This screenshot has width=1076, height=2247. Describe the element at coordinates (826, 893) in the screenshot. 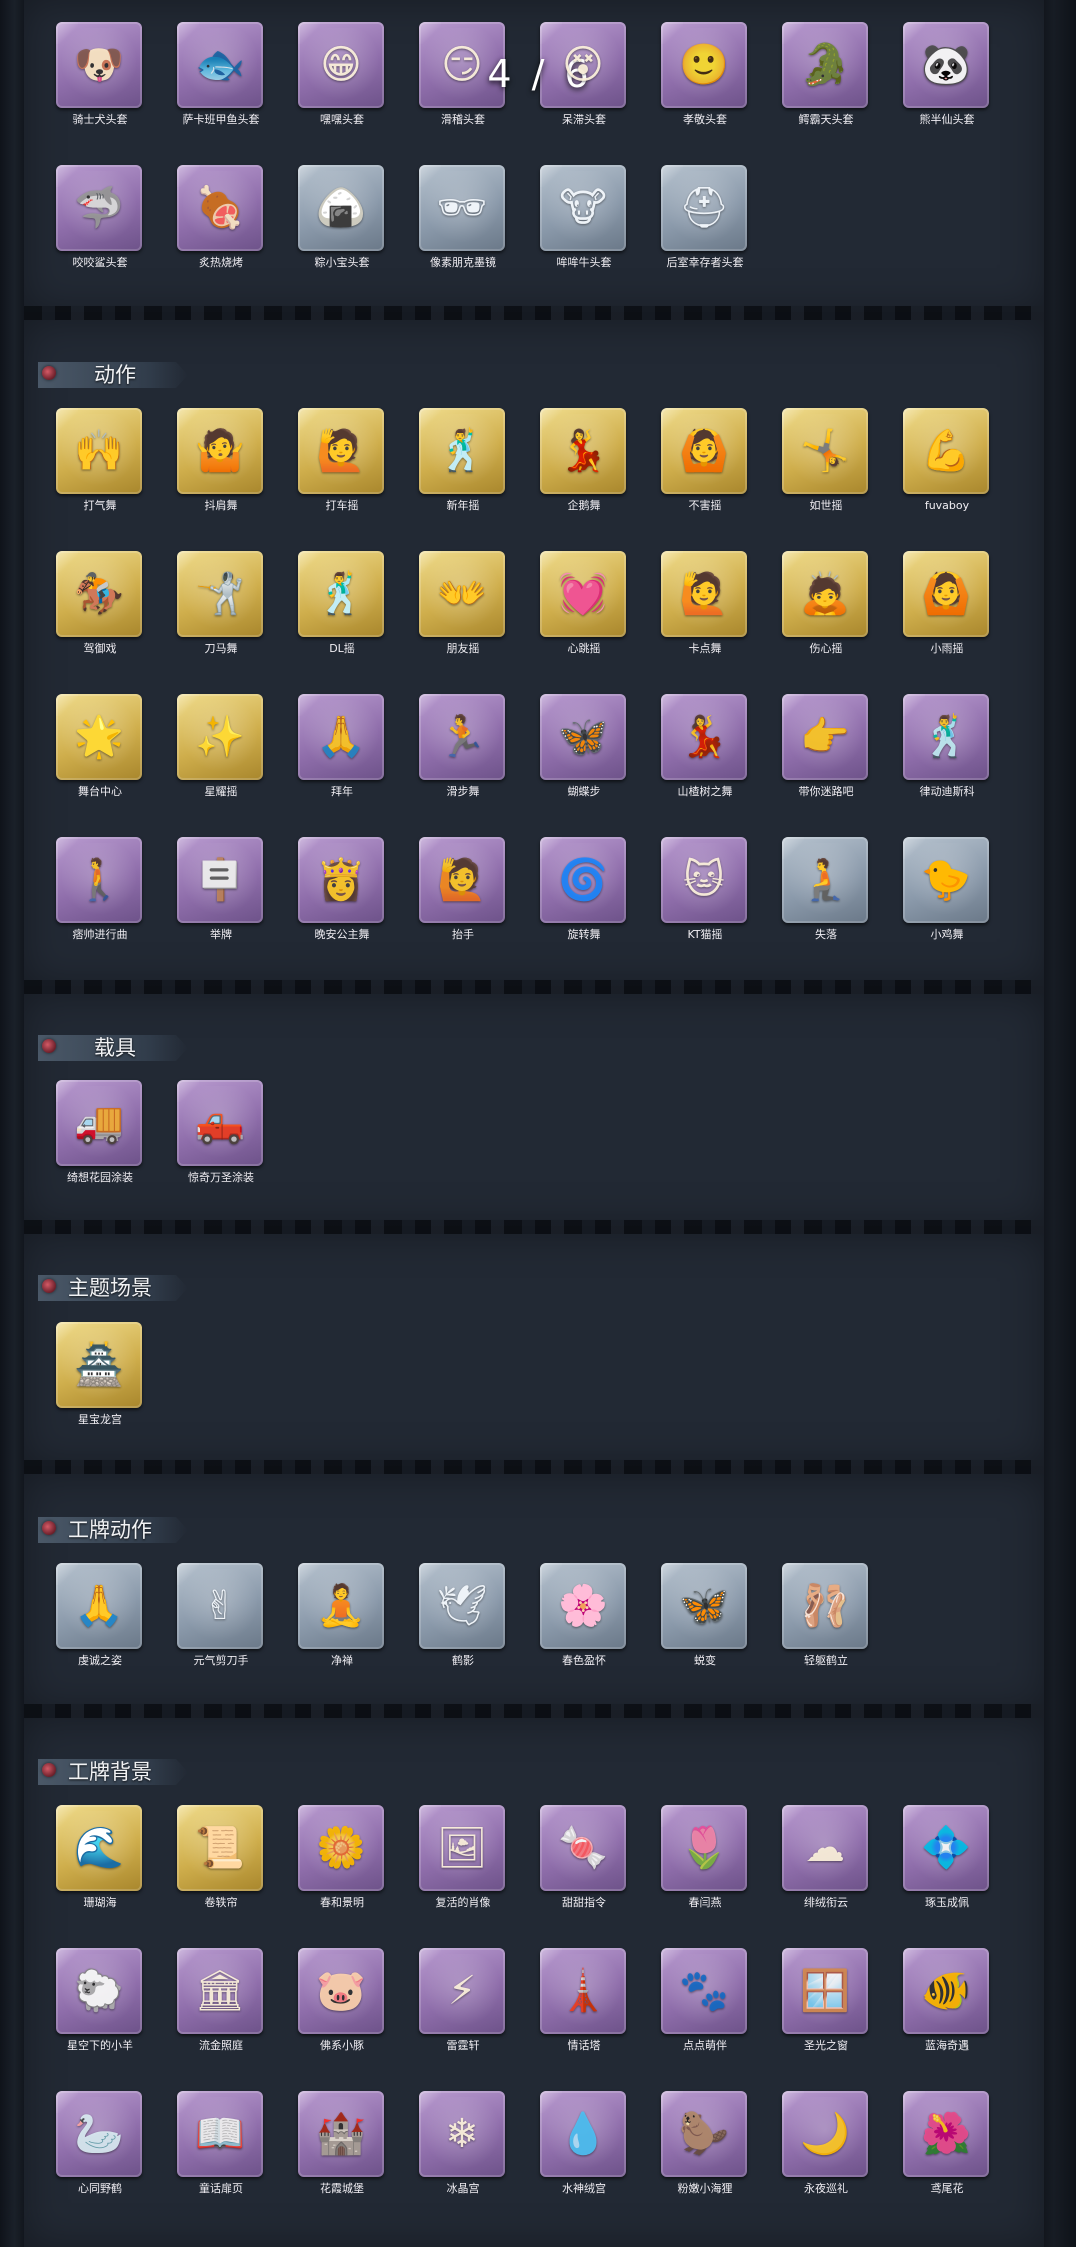

I see `item-tile: 🧎 失落` at that location.